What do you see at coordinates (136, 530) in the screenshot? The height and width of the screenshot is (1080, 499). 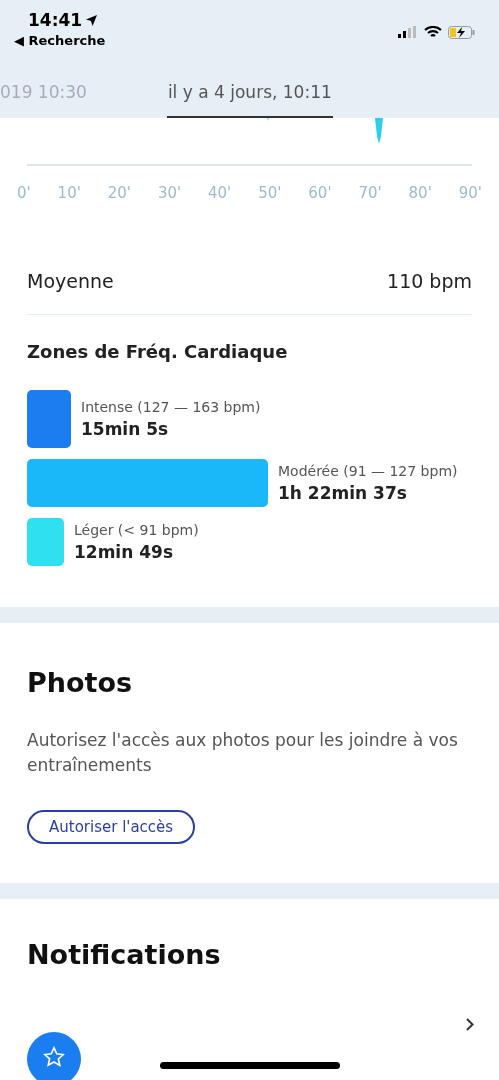 I see `zone-label: Léger (< 91 bpm)` at bounding box center [136, 530].